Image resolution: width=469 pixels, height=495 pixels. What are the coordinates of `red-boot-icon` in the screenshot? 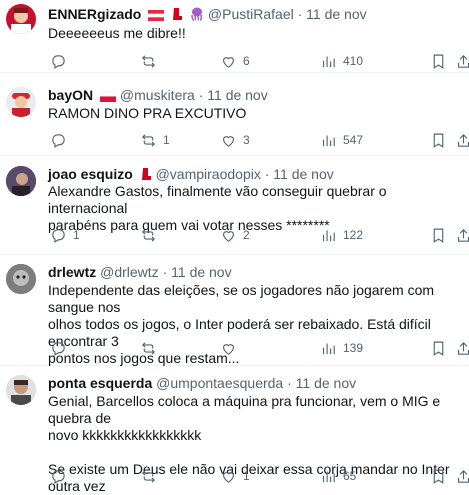 It's located at (177, 16).